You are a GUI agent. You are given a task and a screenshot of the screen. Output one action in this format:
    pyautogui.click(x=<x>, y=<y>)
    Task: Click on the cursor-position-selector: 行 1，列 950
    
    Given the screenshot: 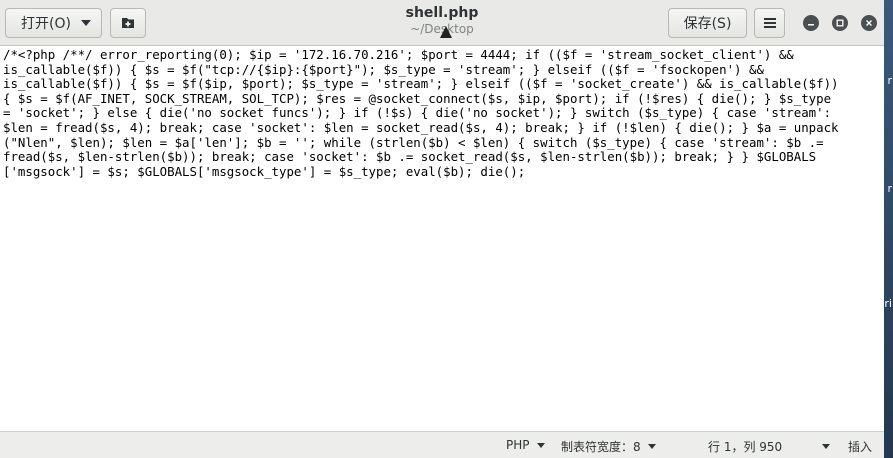 What is the action you would take?
    pyautogui.click(x=769, y=446)
    